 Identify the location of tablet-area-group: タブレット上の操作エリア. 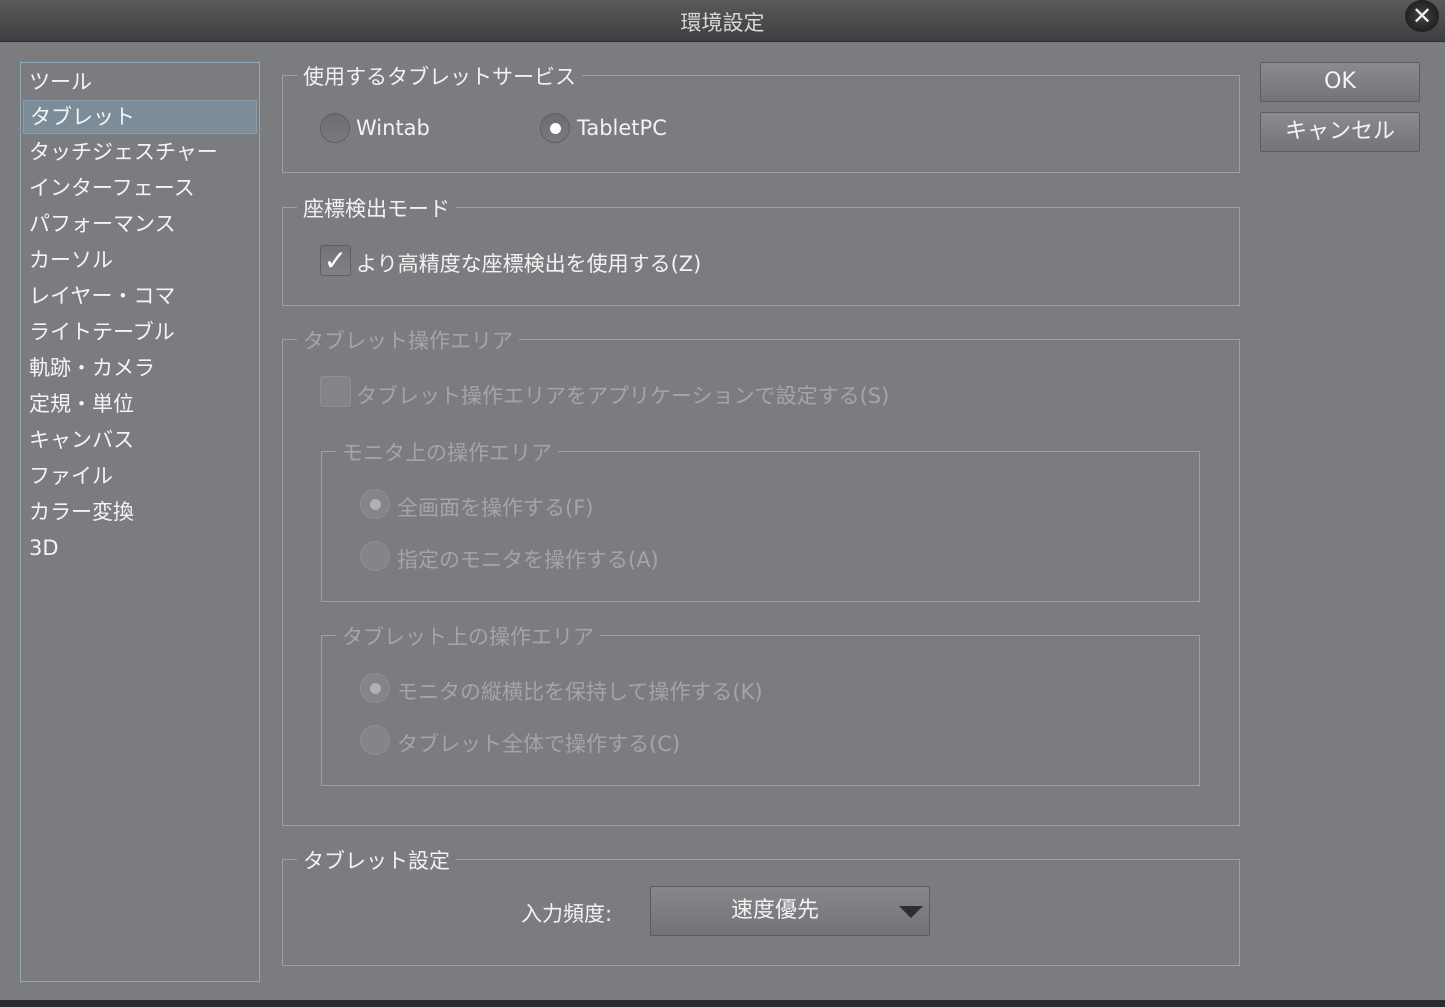
(760, 703).